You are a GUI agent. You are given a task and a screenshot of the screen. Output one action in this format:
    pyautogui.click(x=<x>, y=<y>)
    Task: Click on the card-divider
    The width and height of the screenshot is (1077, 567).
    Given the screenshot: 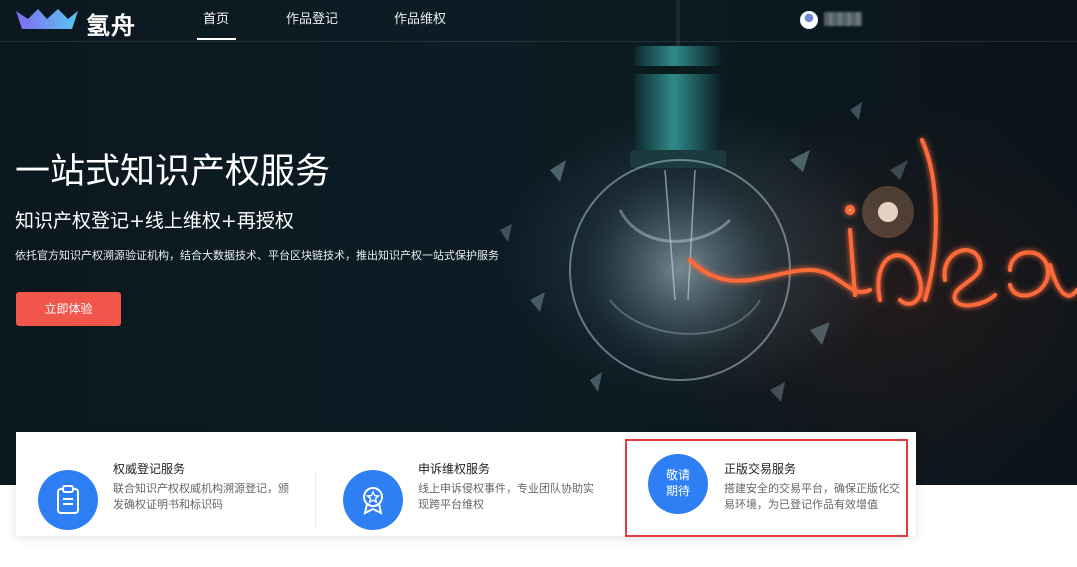 What is the action you would take?
    pyautogui.click(x=315, y=501)
    